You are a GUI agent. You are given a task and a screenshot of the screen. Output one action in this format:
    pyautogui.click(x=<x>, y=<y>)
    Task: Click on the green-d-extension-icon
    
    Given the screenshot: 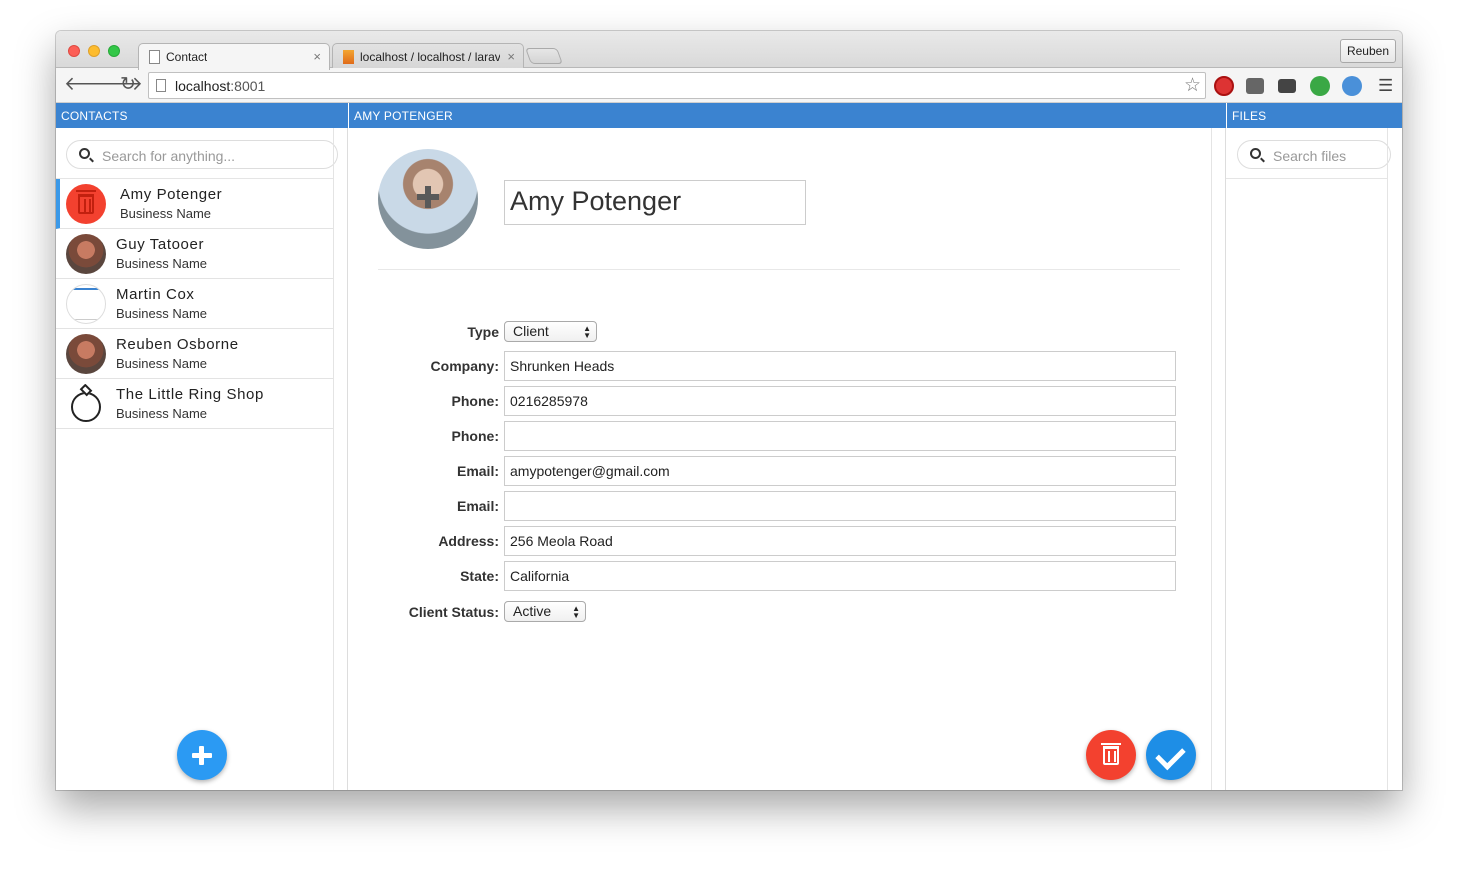 What is the action you would take?
    pyautogui.click(x=1320, y=86)
    